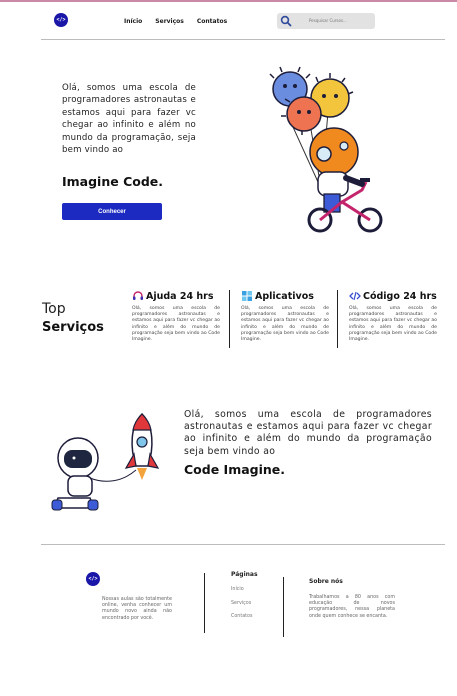 The image size is (457, 696). I want to click on astronaut-rocket-illustration, so click(105, 461).